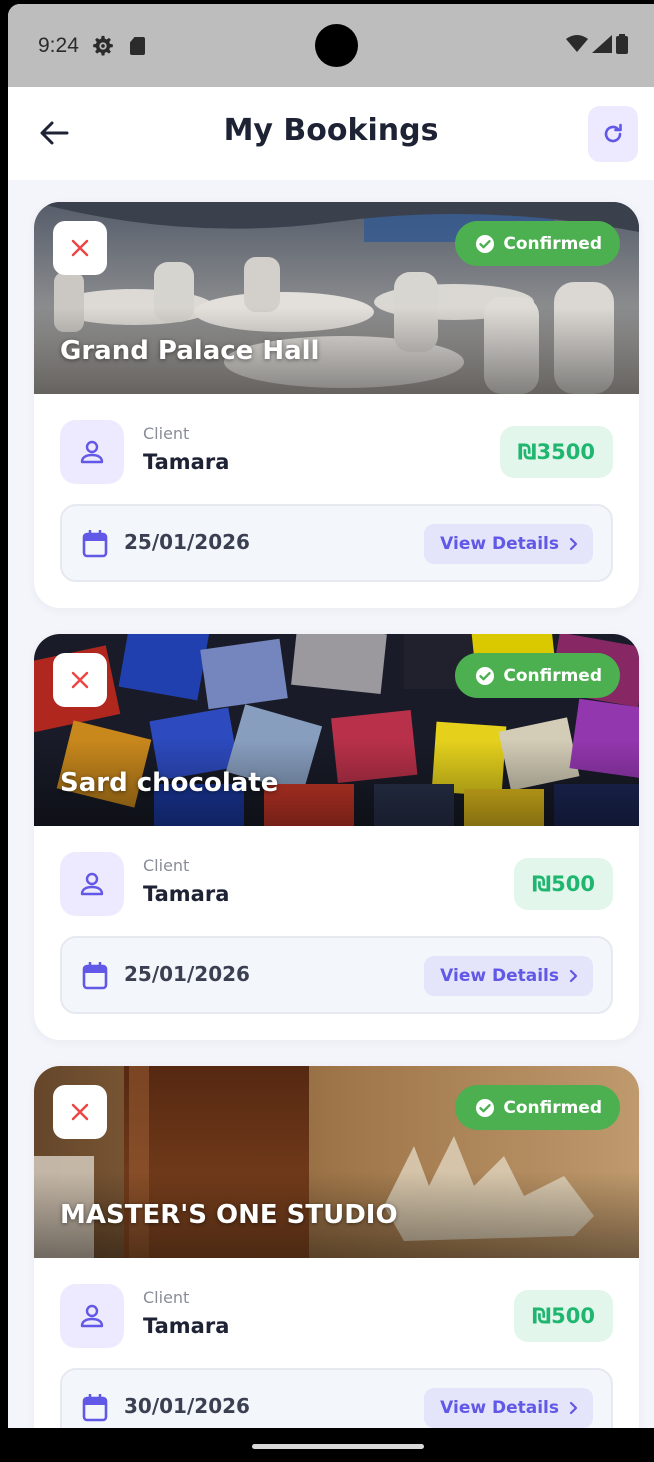 This screenshot has height=1462, width=654. I want to click on refresh-icon, so click(613, 133).